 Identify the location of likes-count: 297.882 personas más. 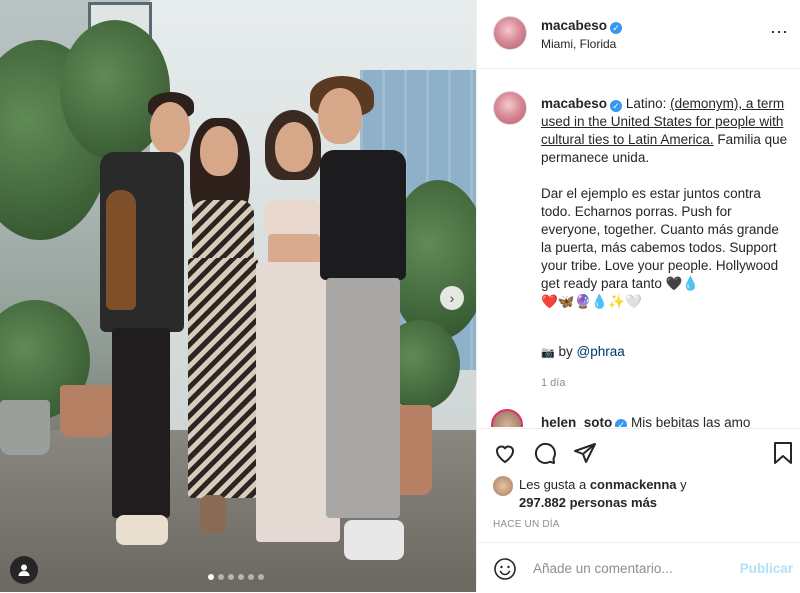
(588, 502).